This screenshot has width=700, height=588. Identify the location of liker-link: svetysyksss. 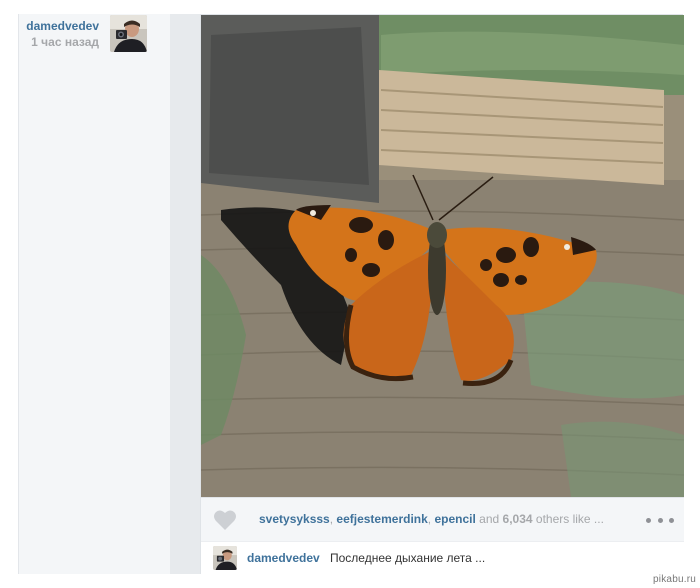
(294, 519).